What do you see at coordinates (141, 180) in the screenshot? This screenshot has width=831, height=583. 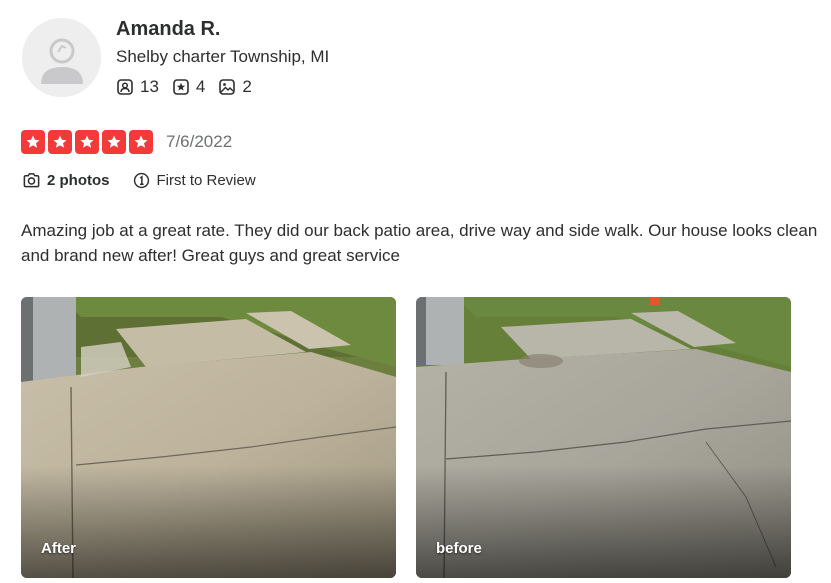 I see `first-review-badge-icon` at bounding box center [141, 180].